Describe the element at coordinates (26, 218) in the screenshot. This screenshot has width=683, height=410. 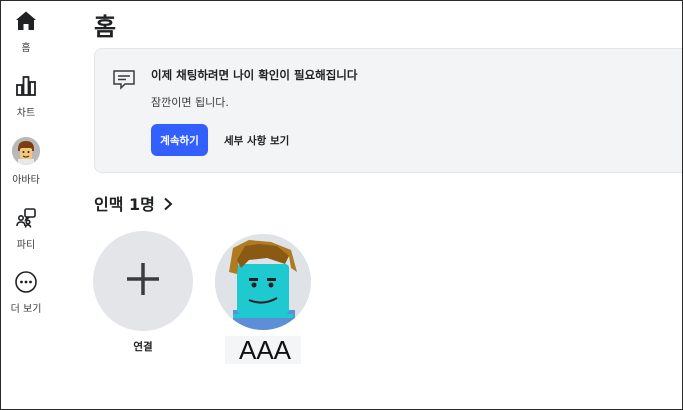
I see `party-icon` at that location.